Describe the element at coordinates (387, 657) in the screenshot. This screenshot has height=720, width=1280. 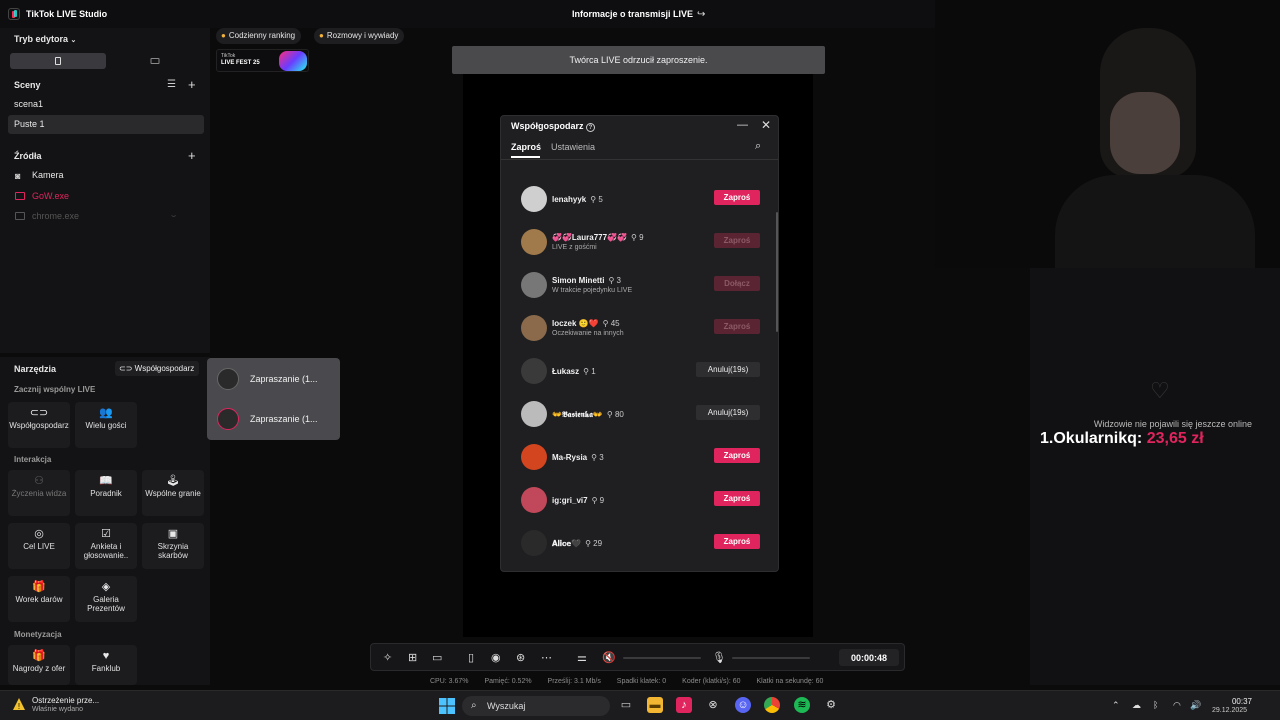
I see `effects-icon: ✧` at that location.